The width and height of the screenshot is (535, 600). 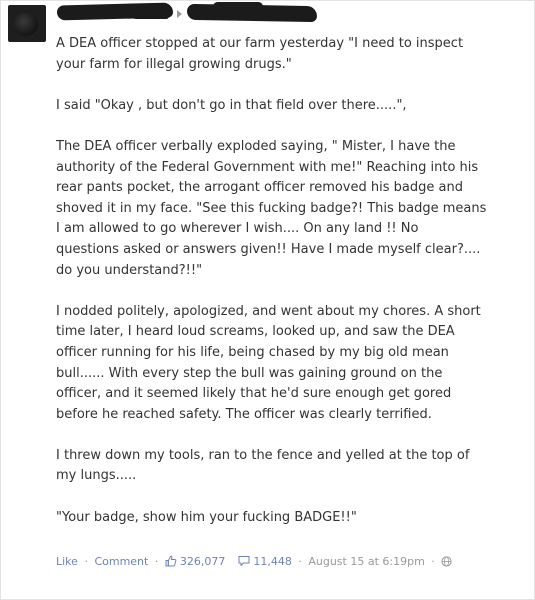 I want to click on like-link: Like, so click(x=67, y=561).